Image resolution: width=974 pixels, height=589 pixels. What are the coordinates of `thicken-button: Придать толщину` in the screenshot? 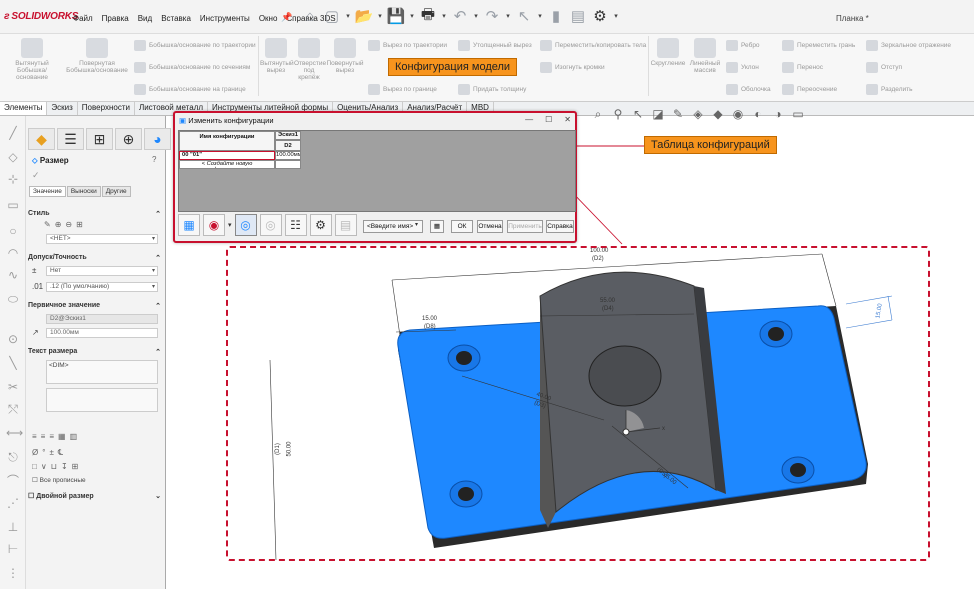 It's located at (492, 89).